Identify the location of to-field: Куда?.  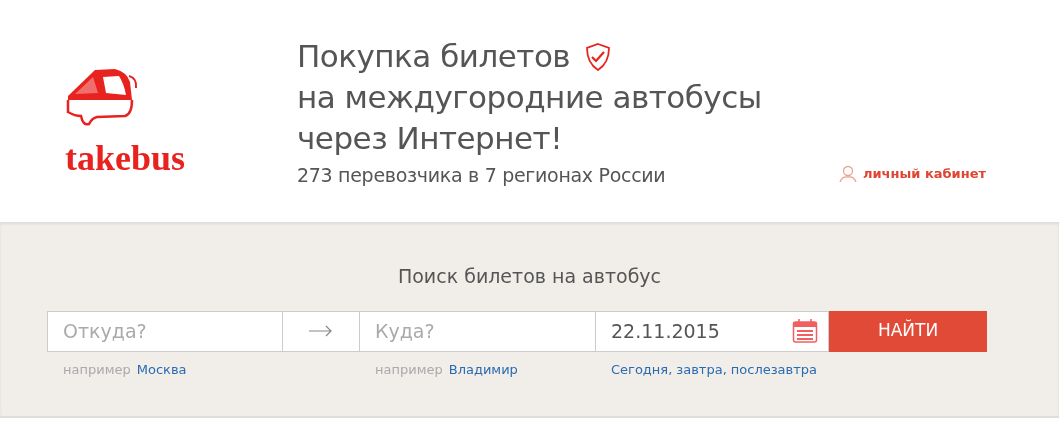
(477, 331).